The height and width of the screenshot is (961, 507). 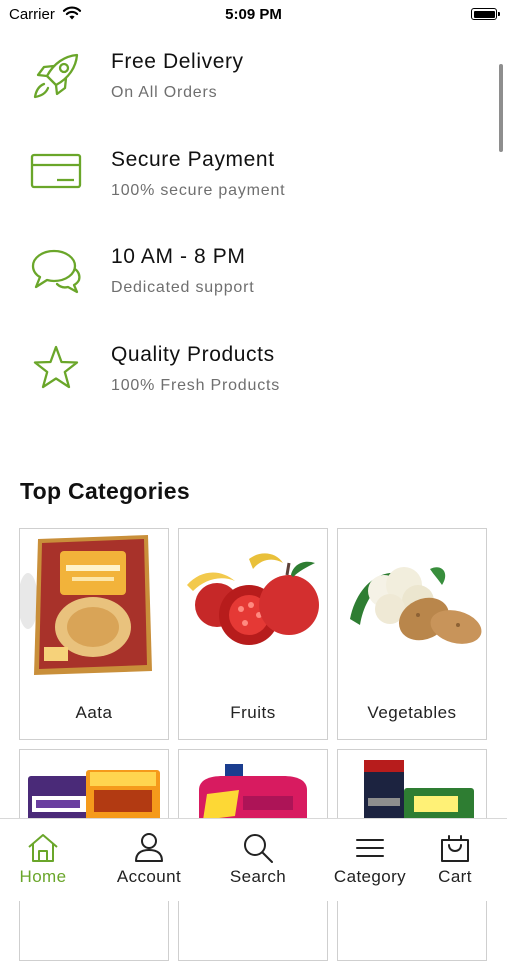 I want to click on star-icon, so click(x=56, y=367).